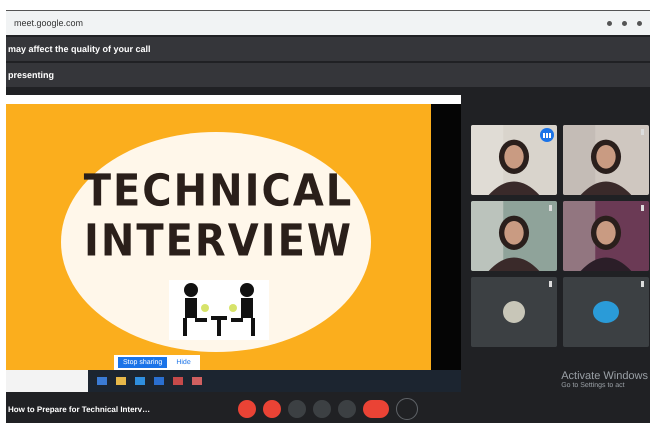 Image resolution: width=650 pixels, height=423 pixels. What do you see at coordinates (604, 376) in the screenshot?
I see `activation-title: Activate Windows` at bounding box center [604, 376].